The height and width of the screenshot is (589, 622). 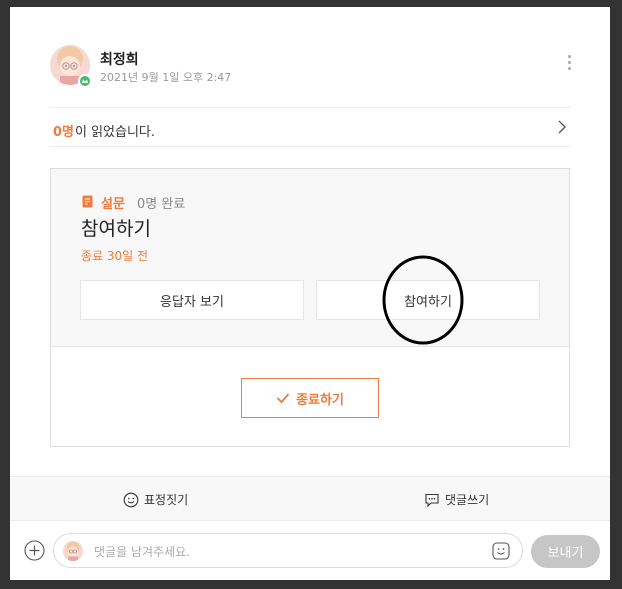 I want to click on reaction-bar: 표정짓기 댓글쓰기, so click(x=310, y=498).